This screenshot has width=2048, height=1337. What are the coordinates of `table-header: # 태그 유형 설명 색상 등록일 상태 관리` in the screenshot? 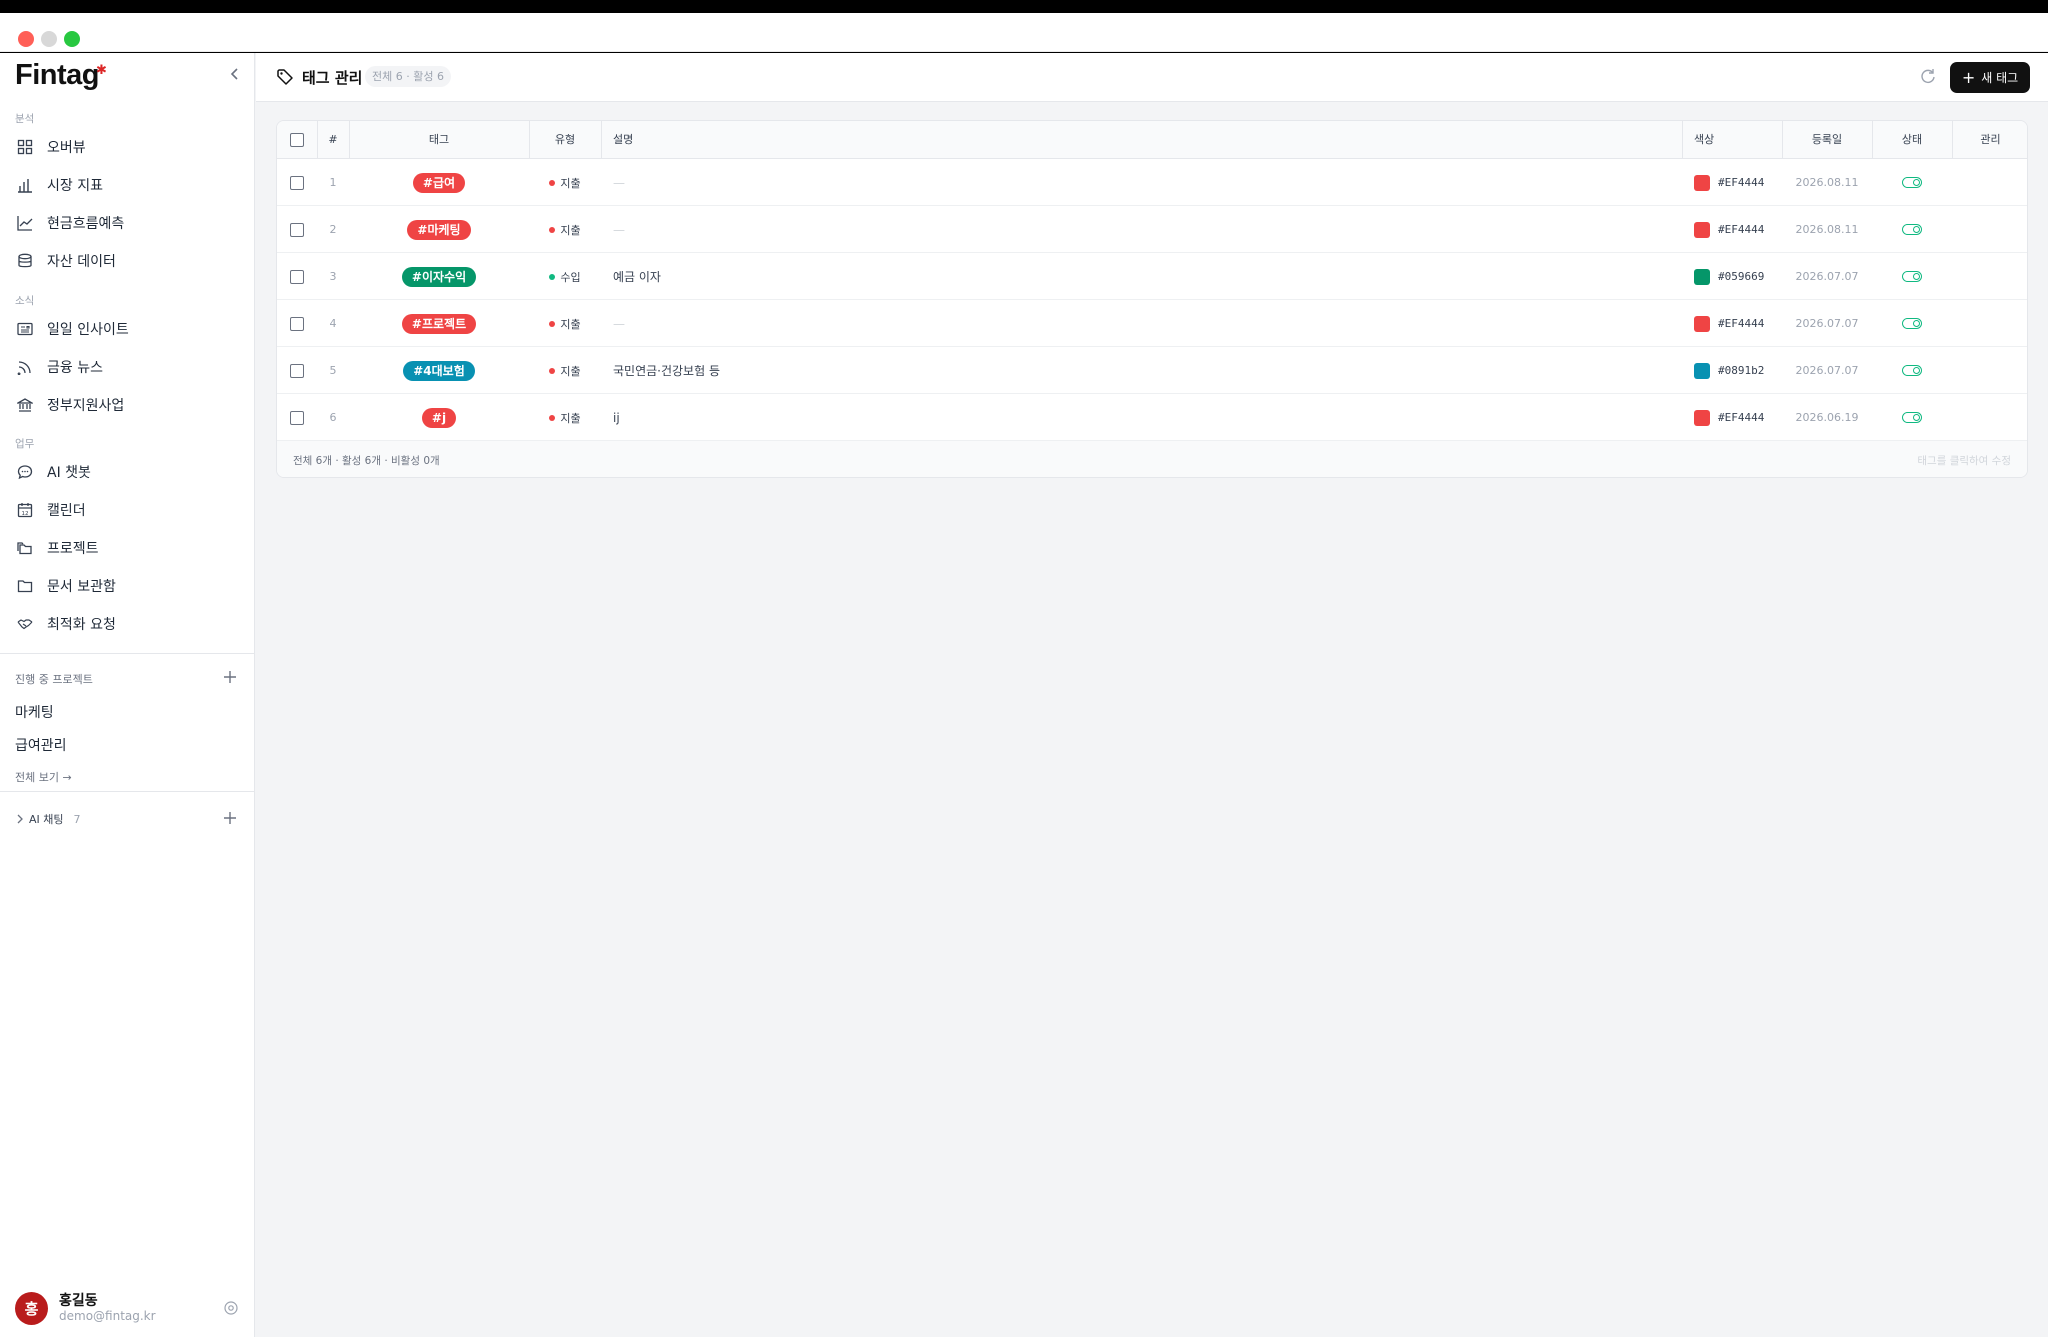 It's located at (1152, 140).